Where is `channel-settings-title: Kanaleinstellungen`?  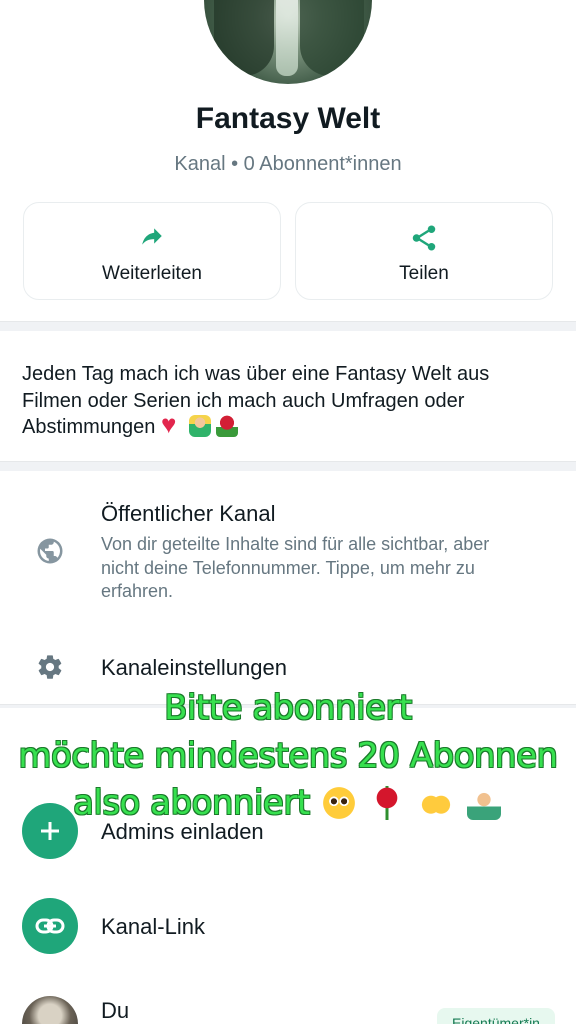 channel-settings-title: Kanaleinstellungen is located at coordinates (194, 667).